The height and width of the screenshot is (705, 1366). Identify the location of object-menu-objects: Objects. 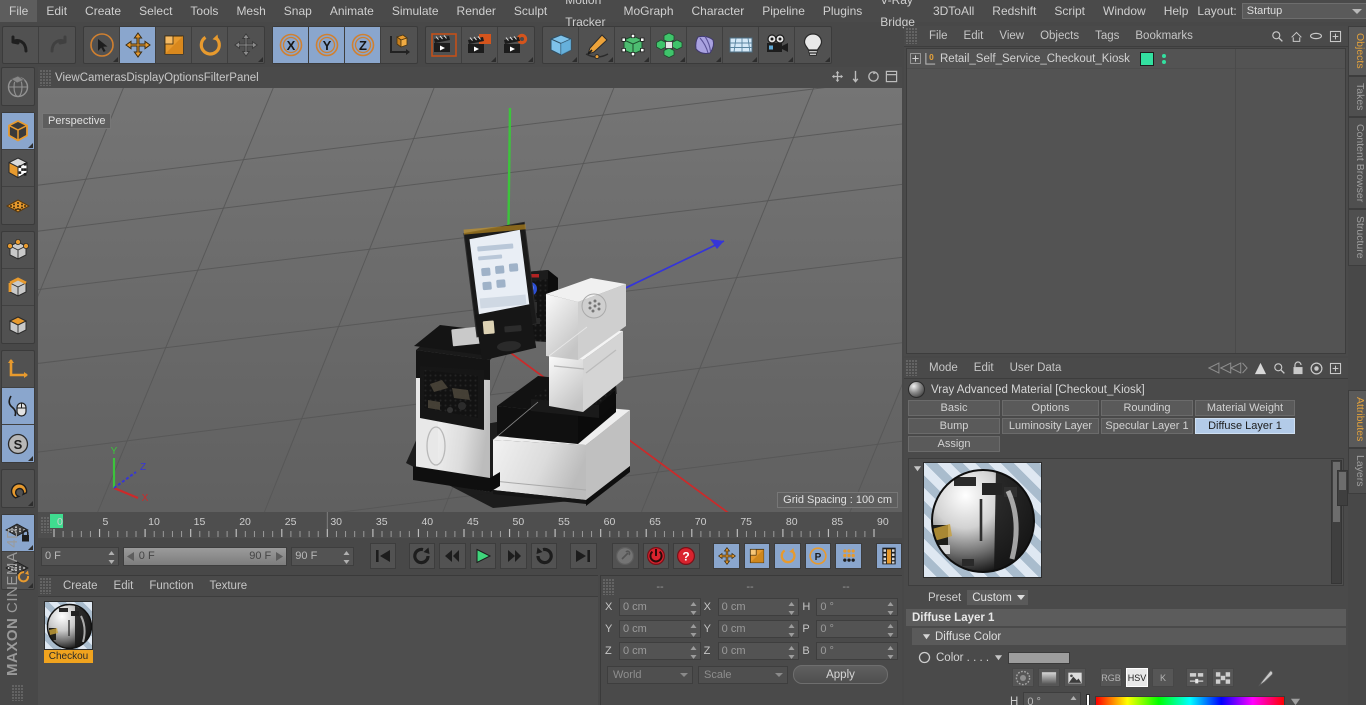
(1059, 36).